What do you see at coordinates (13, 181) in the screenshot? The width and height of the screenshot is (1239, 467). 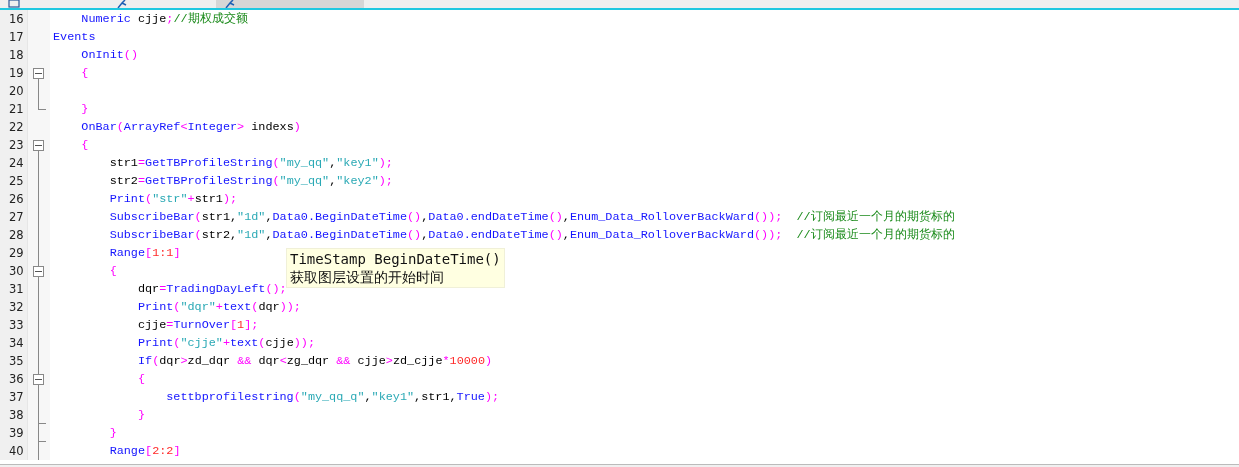 I see `line-number: 25` at bounding box center [13, 181].